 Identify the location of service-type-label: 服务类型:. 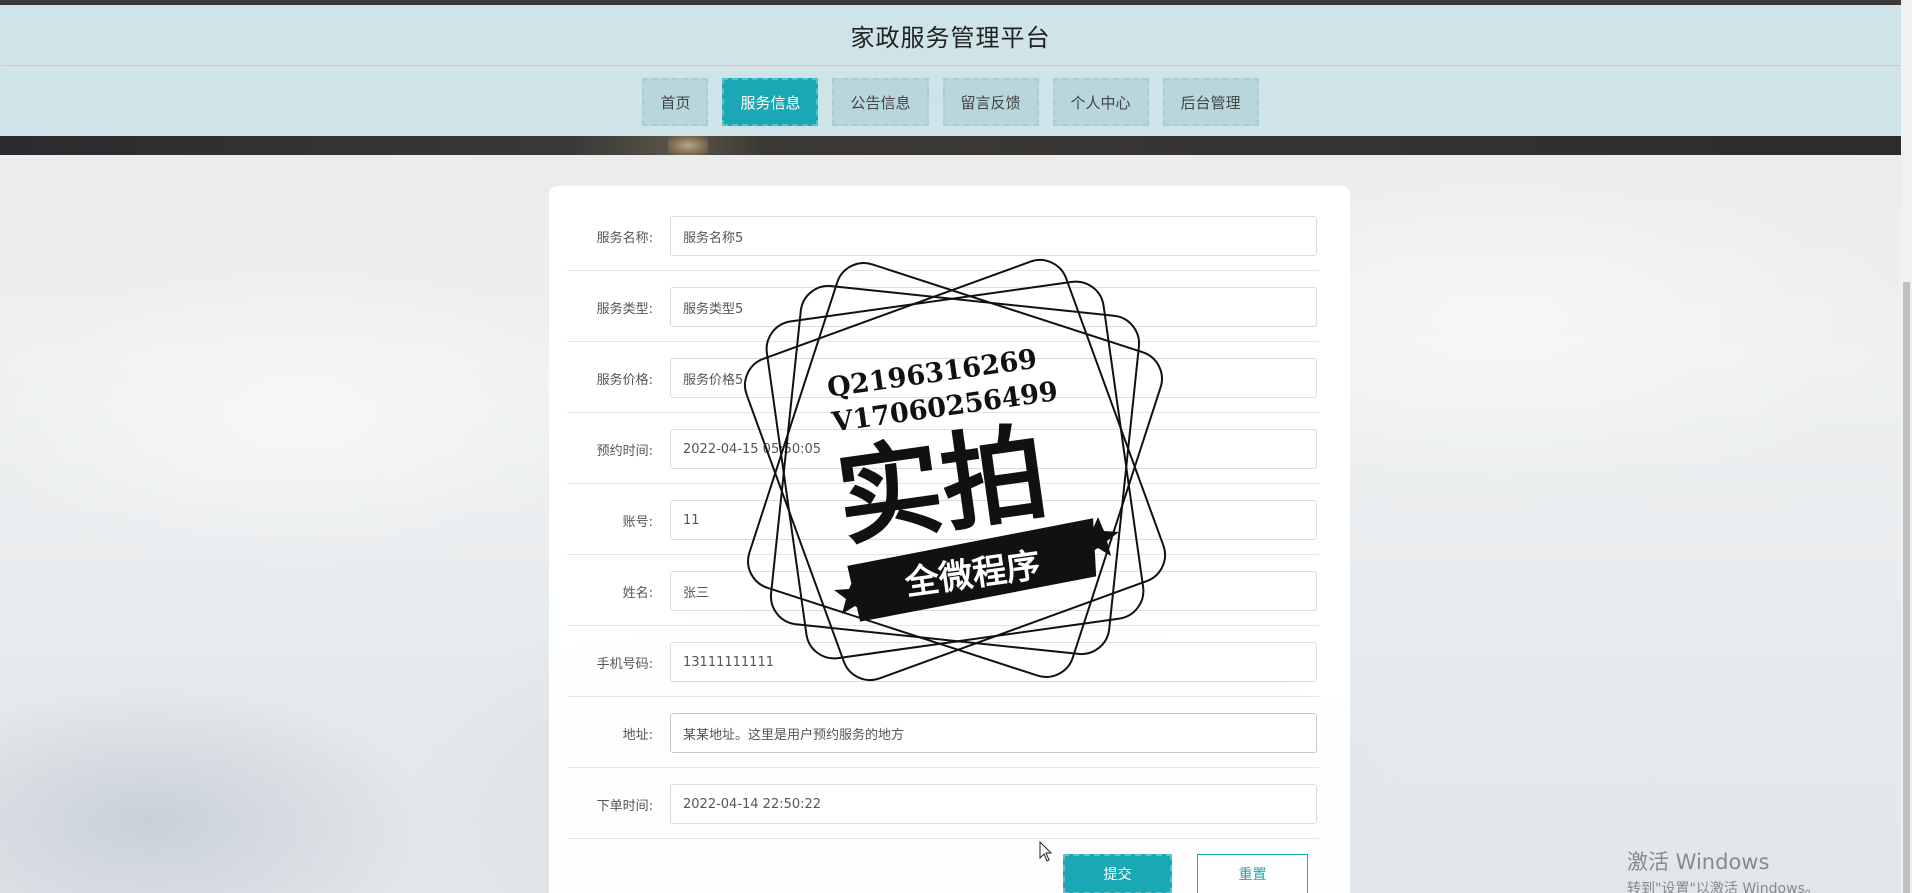
(624, 309).